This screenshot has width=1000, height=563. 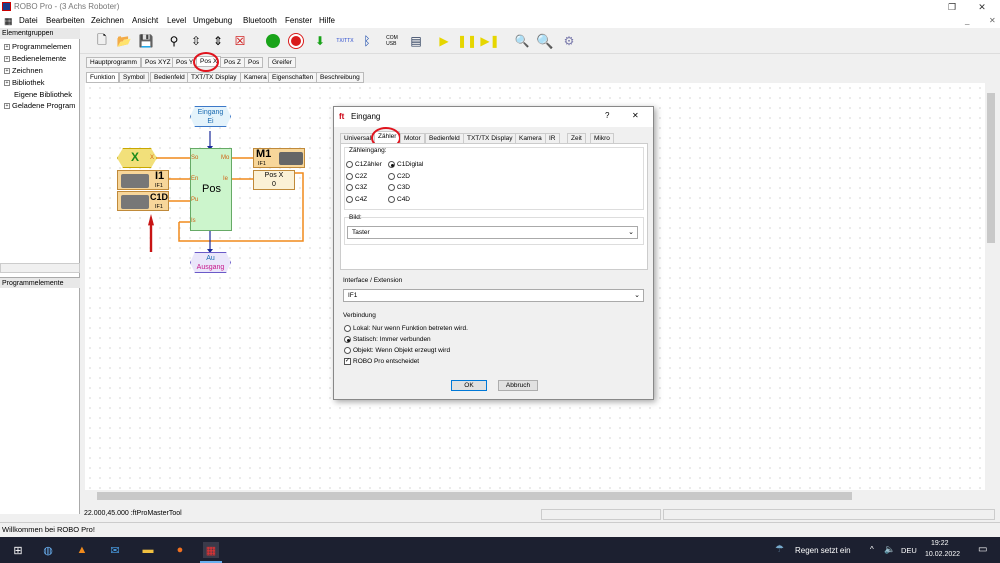 I want to click on dtab-kamera: Kamera, so click(x=530, y=138).